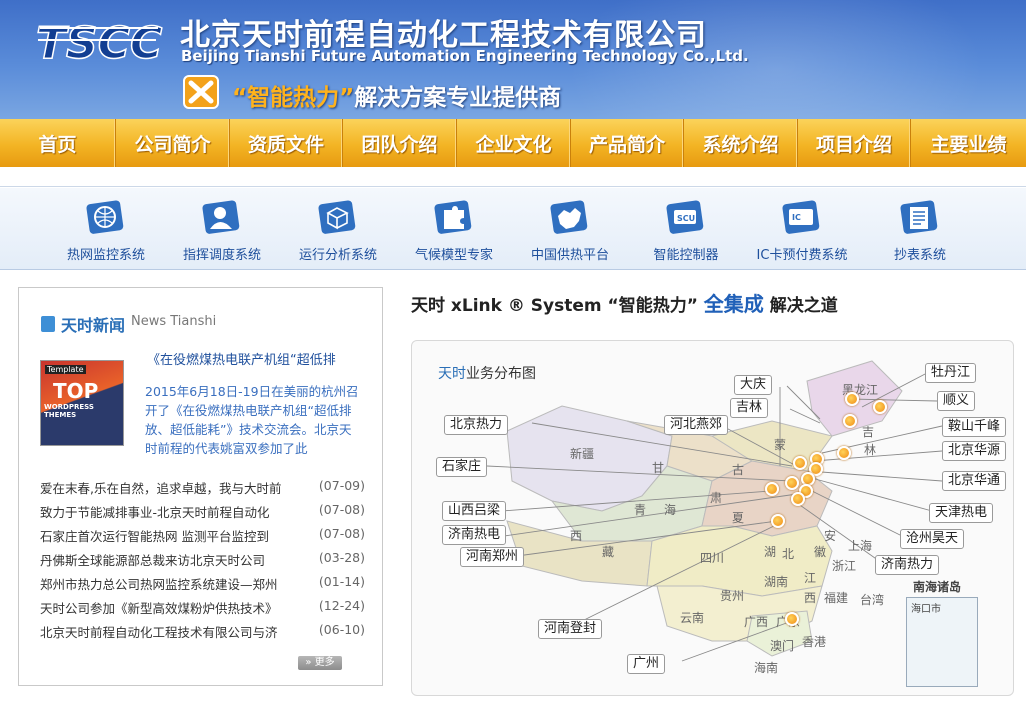  I want to click on company-logo: TSCC, so click(99, 40).